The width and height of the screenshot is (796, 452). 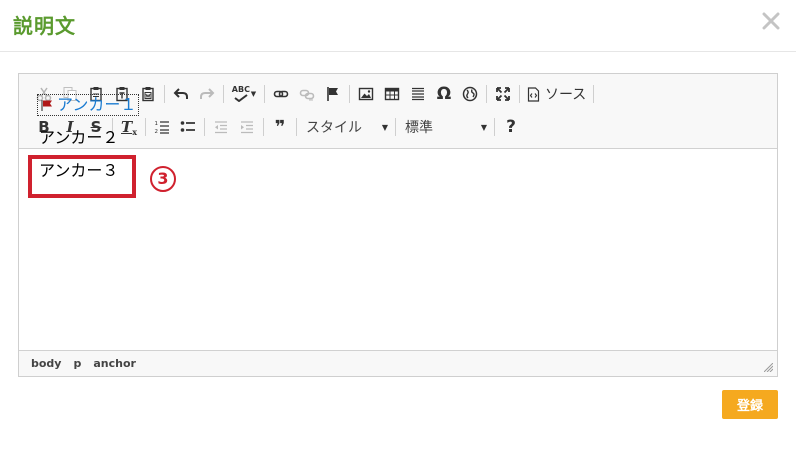 I want to click on numbered-list-icon: 12, so click(x=162, y=128).